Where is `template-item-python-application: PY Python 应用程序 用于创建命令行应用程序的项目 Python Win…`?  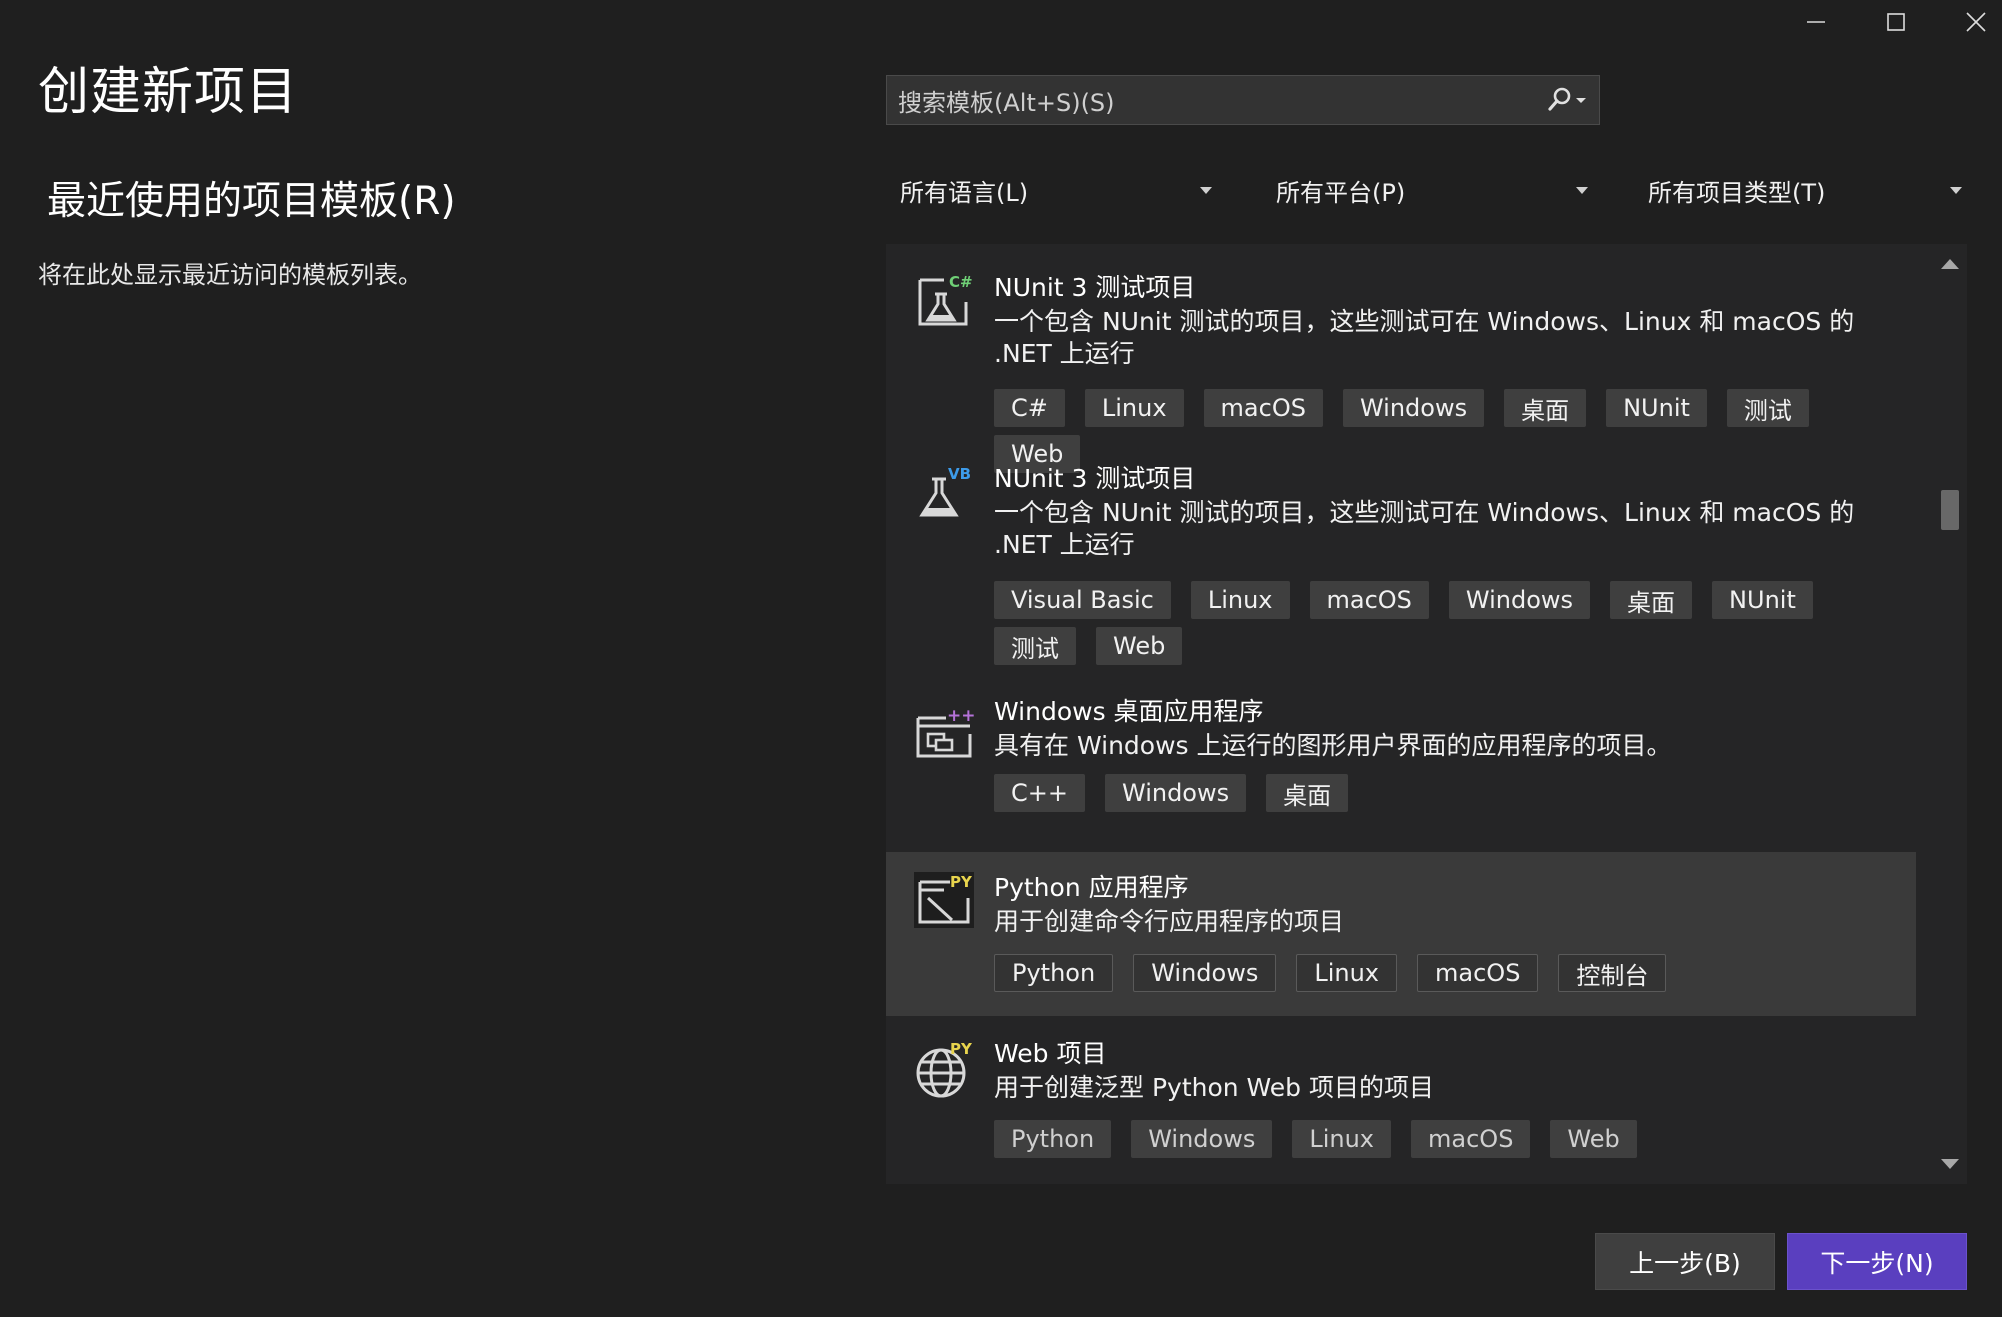 template-item-python-application: PY Python 应用程序 用于创建命令行应用程序的项目 Python Win… is located at coordinates (1401, 934).